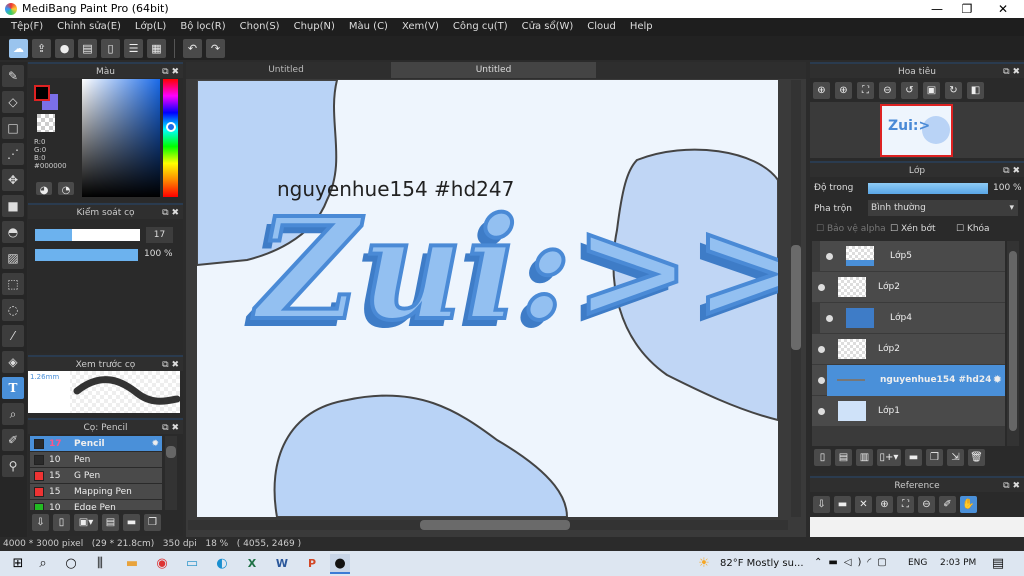 This screenshot has height=576, width=1024. What do you see at coordinates (71, 564) in the screenshot?
I see `cortana-icon: ○` at bounding box center [71, 564].